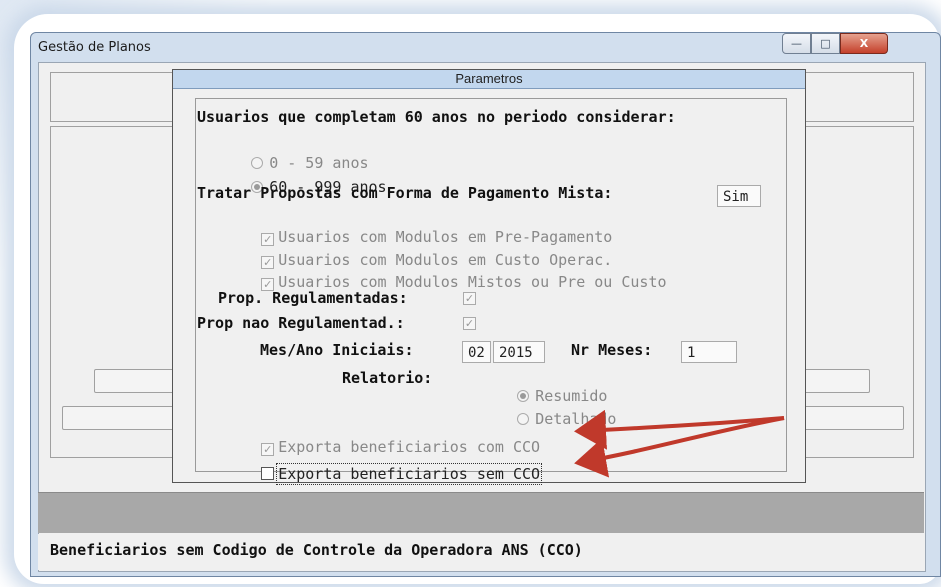 The image size is (941, 587). Describe the element at coordinates (679, 443) in the screenshot. I see `annotation-arrows` at that location.